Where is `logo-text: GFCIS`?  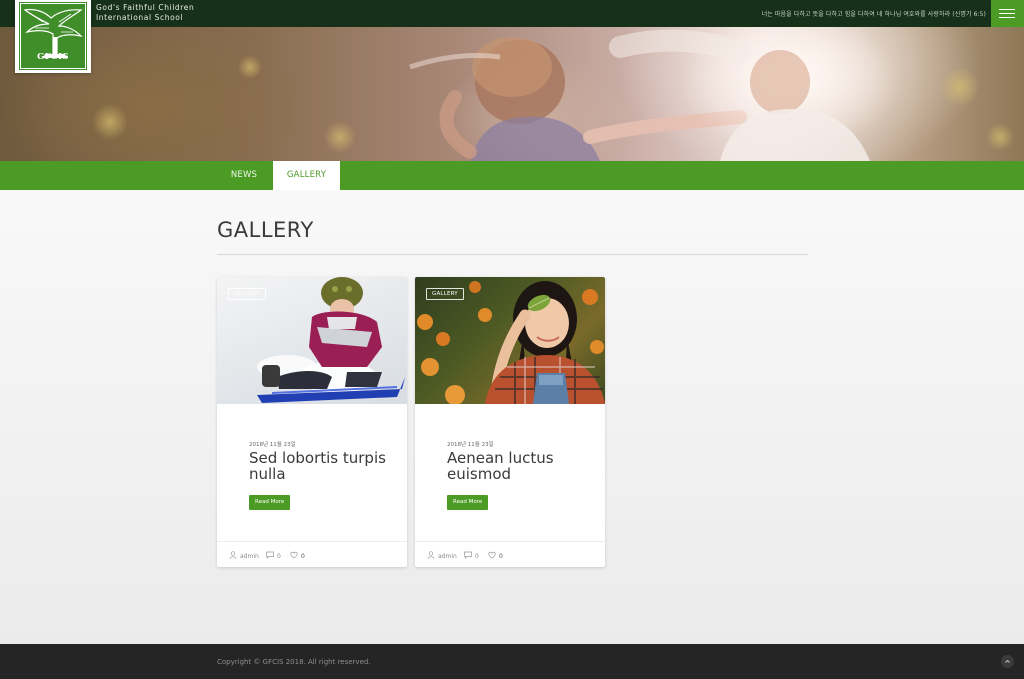
logo-text: GFCIS is located at coordinates (53, 57).